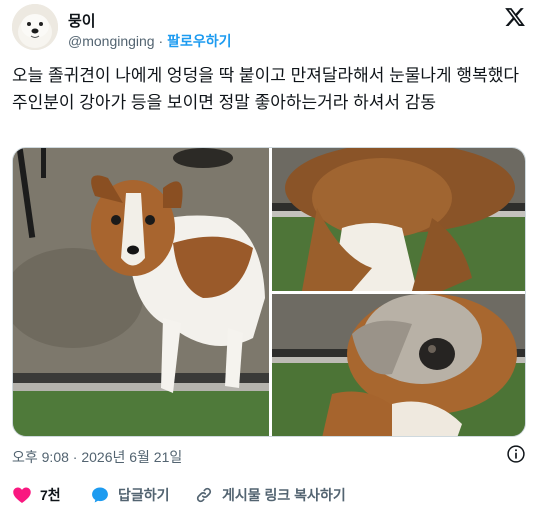 Image resolution: width=538 pixels, height=510 pixels. Describe the element at coordinates (35, 27) in the screenshot. I see `avatar` at that location.